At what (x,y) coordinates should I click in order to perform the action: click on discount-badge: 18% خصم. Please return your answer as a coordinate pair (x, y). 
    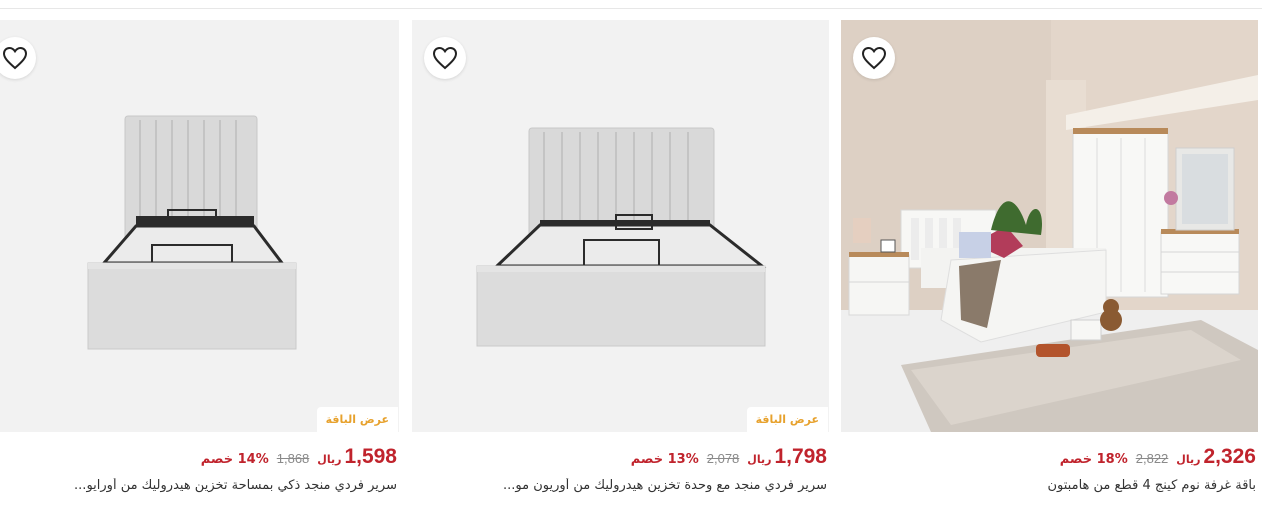
    Looking at the image, I should click on (1093, 459).